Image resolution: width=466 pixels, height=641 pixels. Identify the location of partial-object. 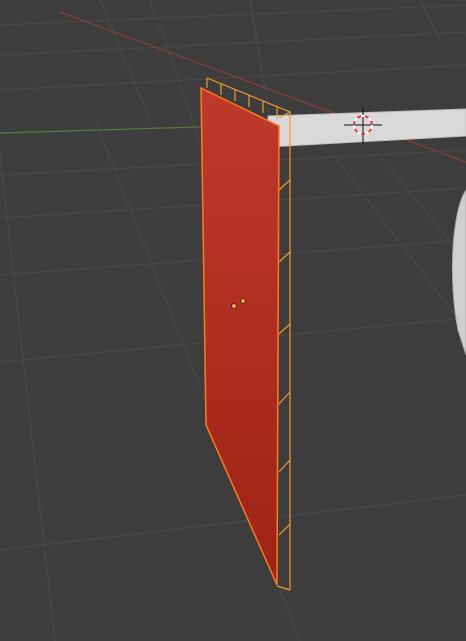
(458, 272).